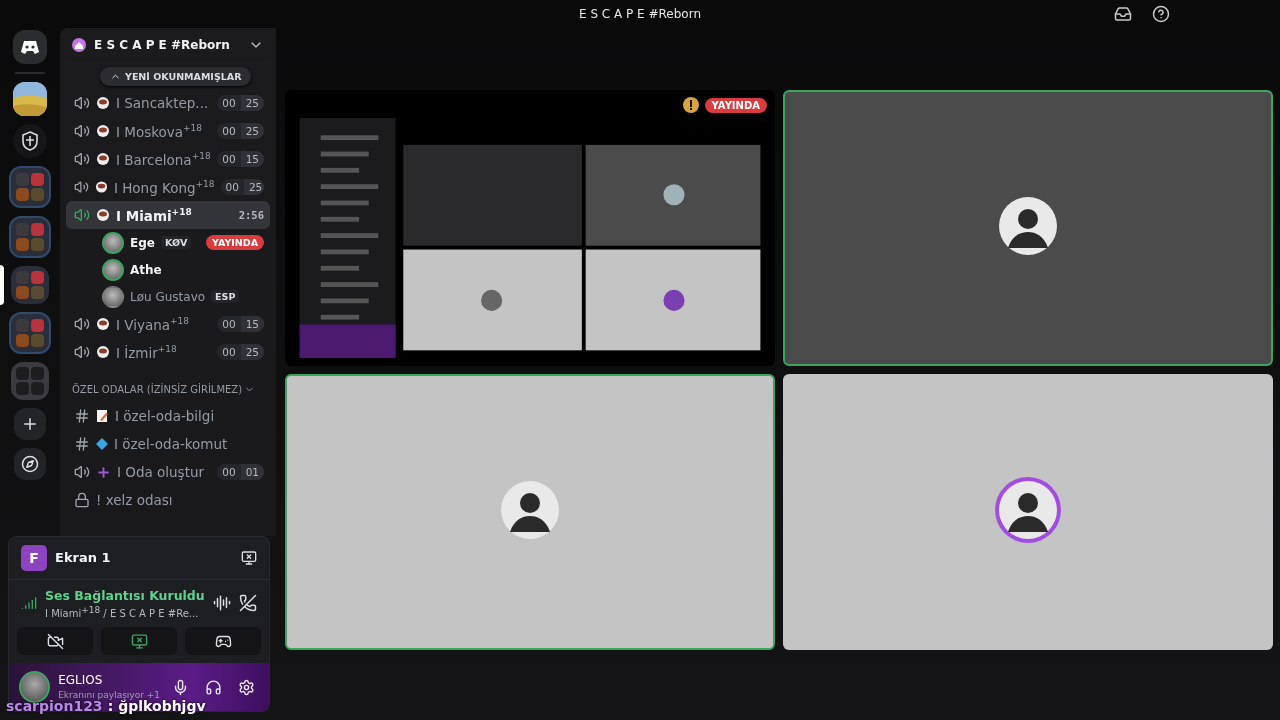 This screenshot has width=1280, height=720. What do you see at coordinates (171, 444) in the screenshot?
I see `channel-name: I özel-oda-komut` at bounding box center [171, 444].